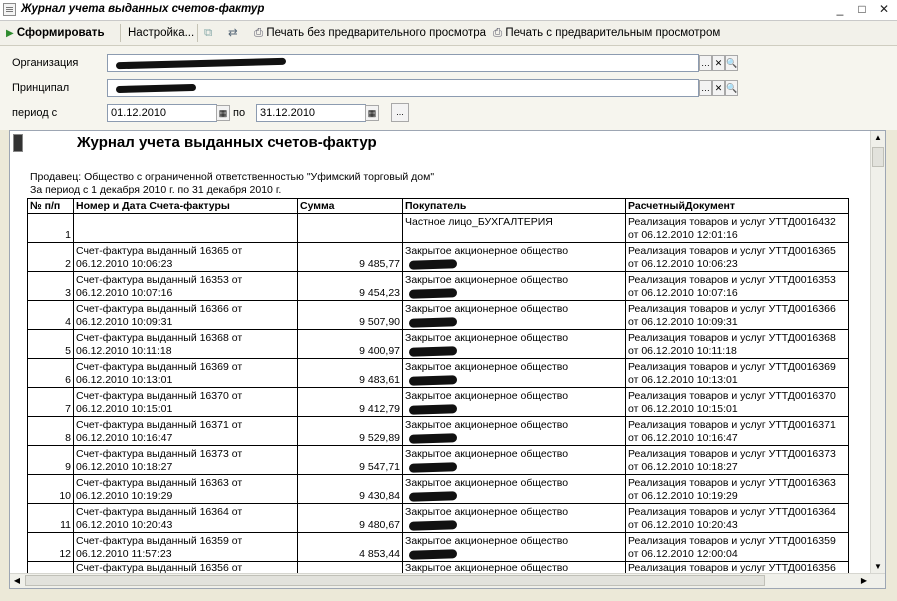 This screenshot has width=897, height=601. What do you see at coordinates (379, 264) in the screenshot?
I see `amount: 9 485,77` at bounding box center [379, 264].